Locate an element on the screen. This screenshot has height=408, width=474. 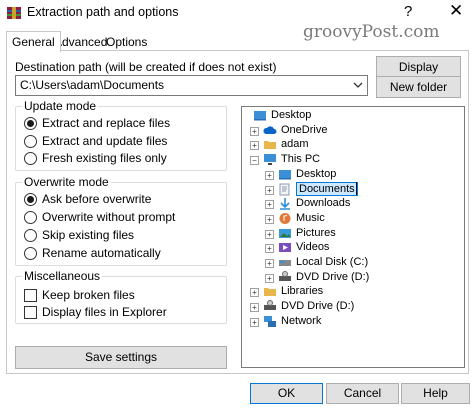
new-folder-button: New folder is located at coordinates (418, 87).